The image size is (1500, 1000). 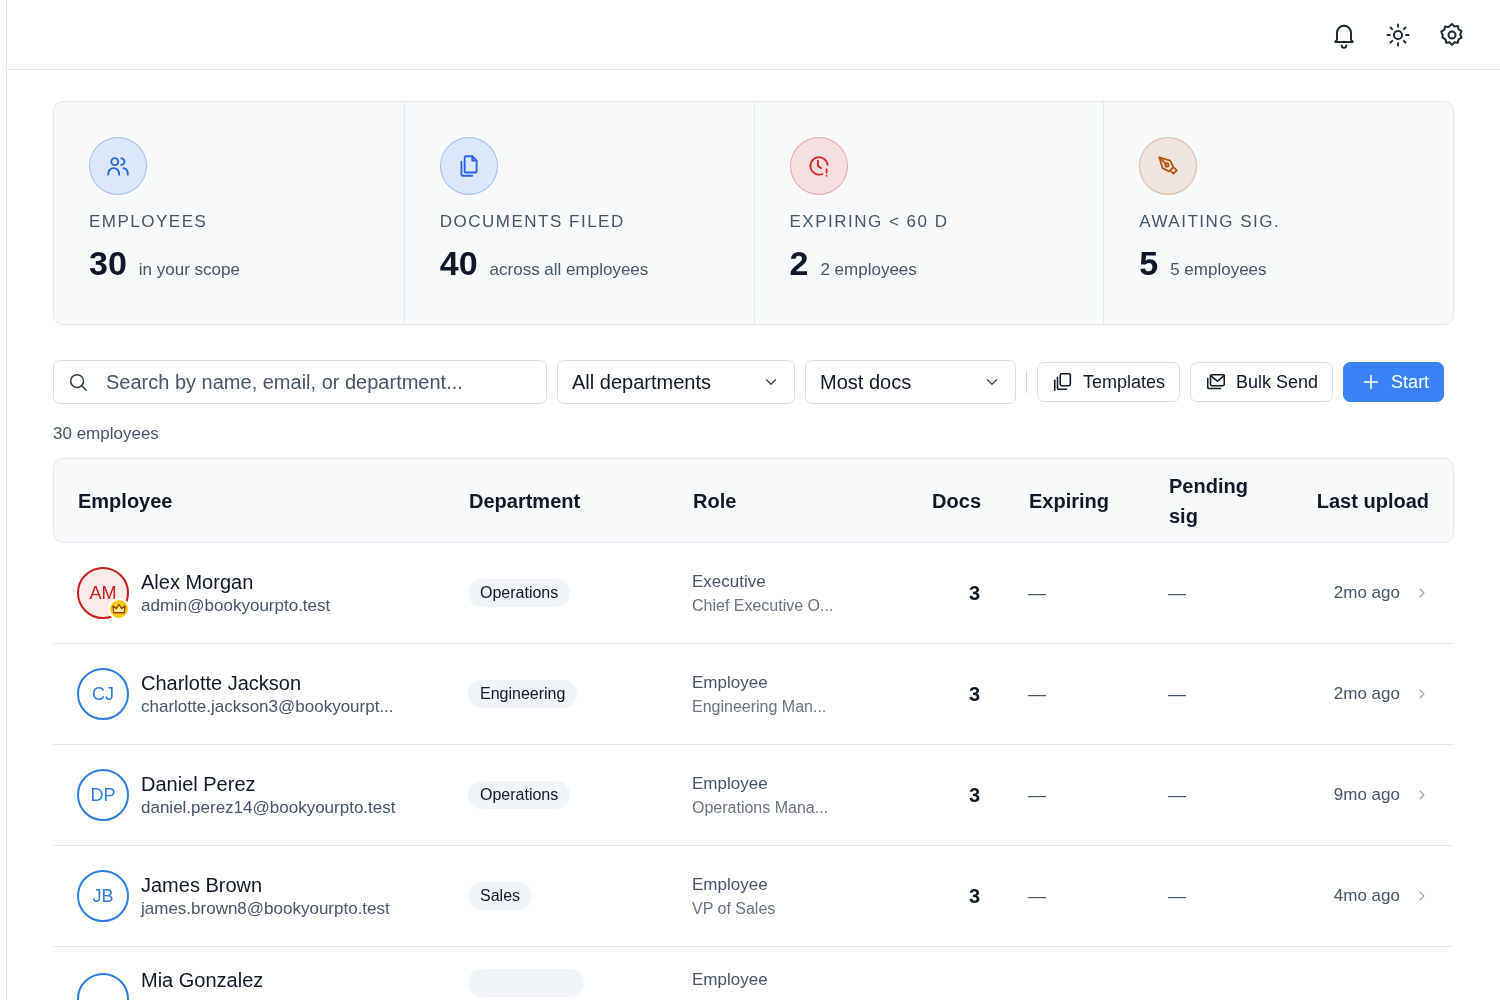 What do you see at coordinates (273, 500) in the screenshot?
I see `column-header: Employee` at bounding box center [273, 500].